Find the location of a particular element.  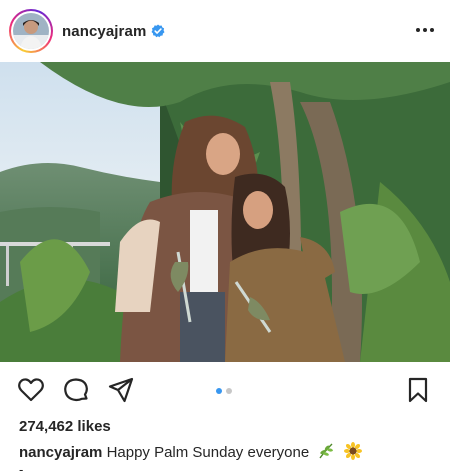

more-options-icon is located at coordinates (425, 30).